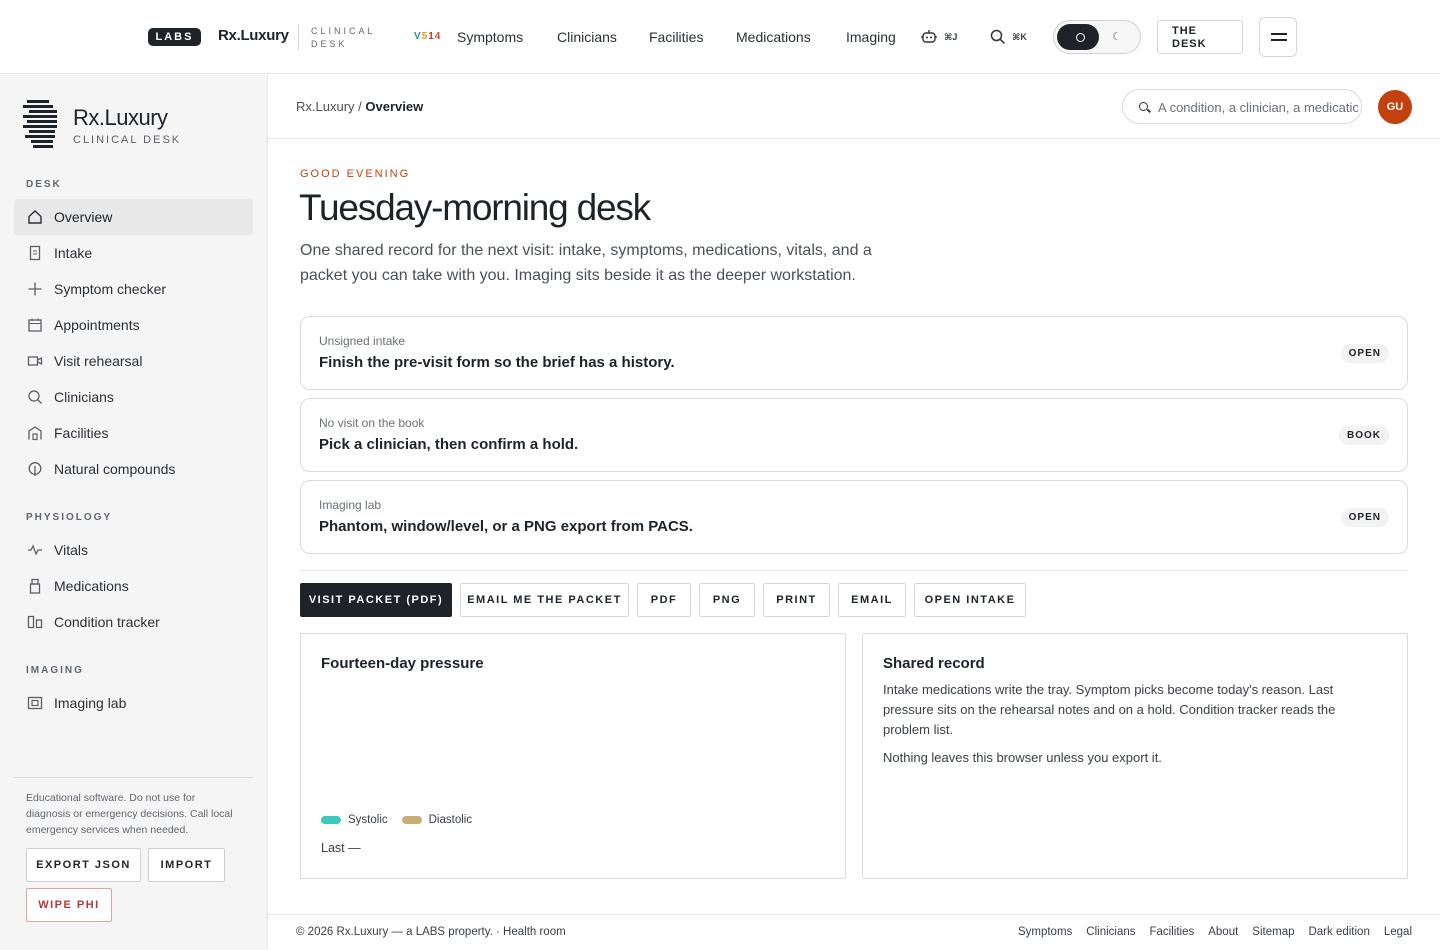 This screenshot has height=950, width=1440. What do you see at coordinates (133, 433) in the screenshot?
I see `sidebar-item-facilities: Facilities` at bounding box center [133, 433].